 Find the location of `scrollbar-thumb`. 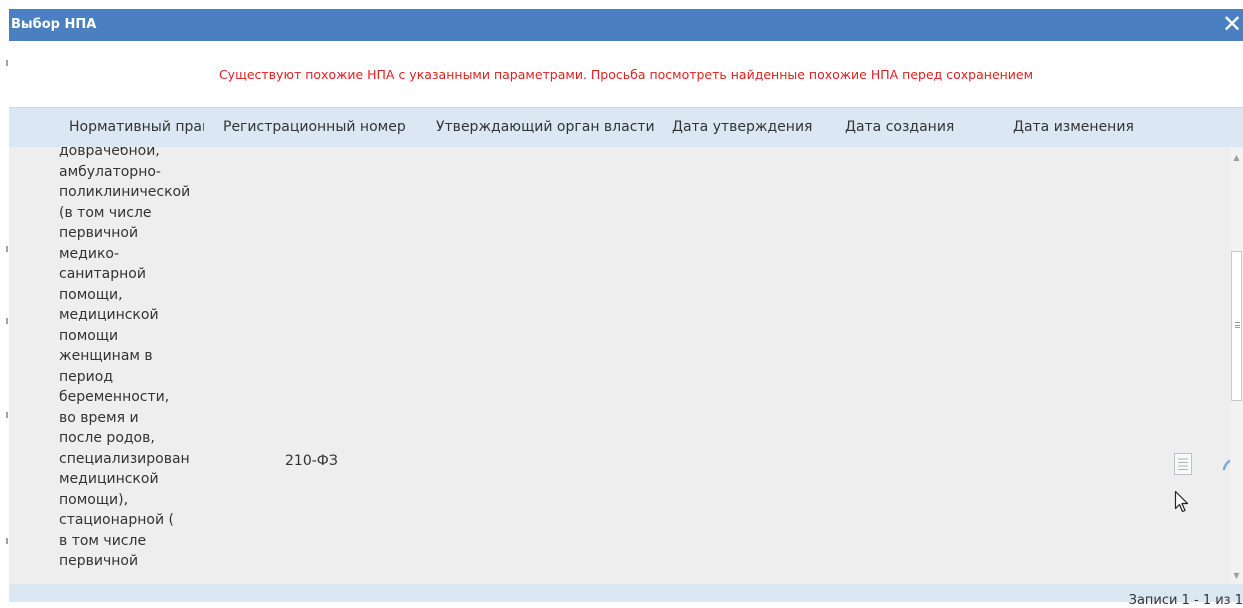

scrollbar-thumb is located at coordinates (1236, 326).